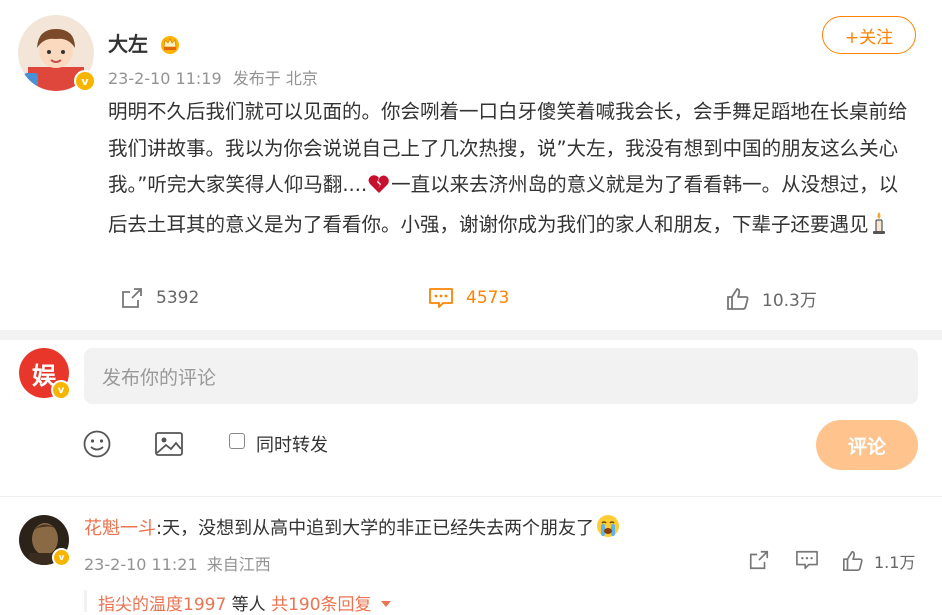 This screenshot has height=615, width=942. Describe the element at coordinates (471, 335) in the screenshot. I see `section-divider` at that location.